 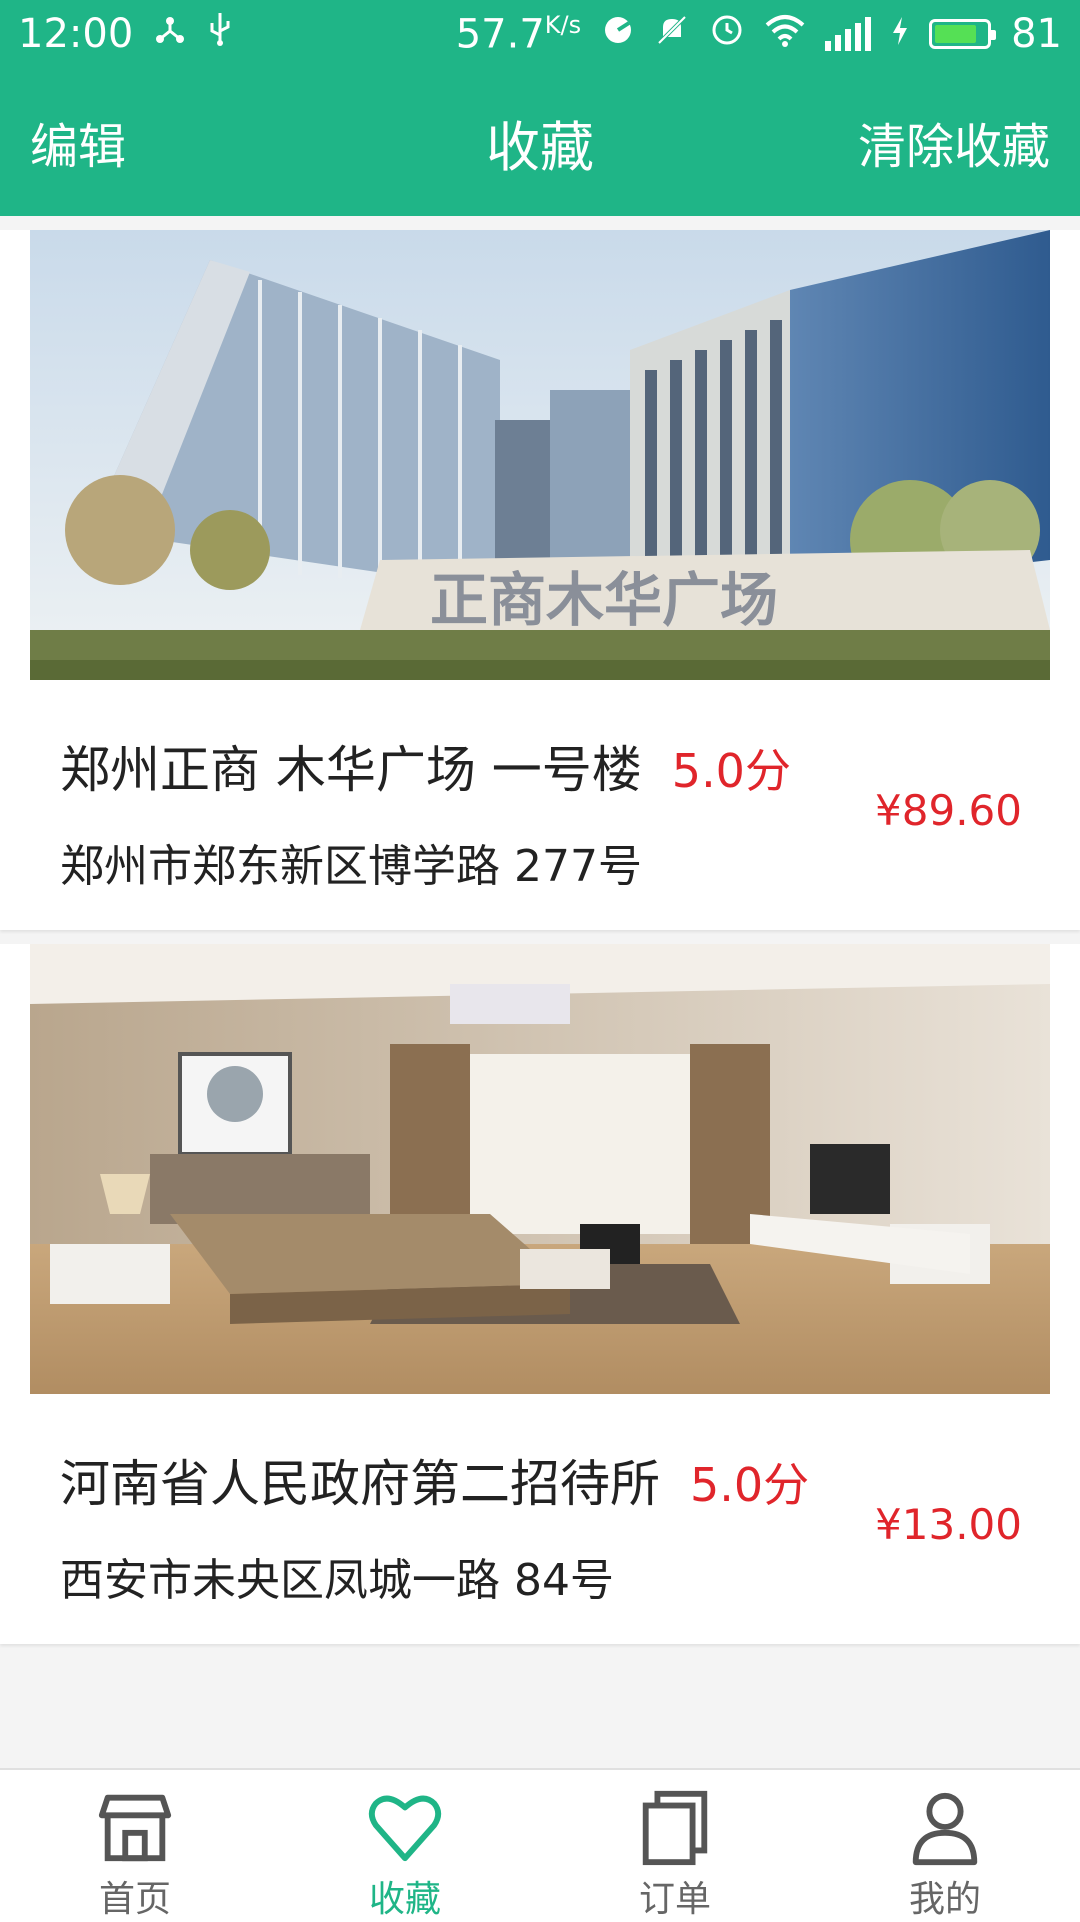 I want to click on nav-orders: 订单, so click(x=675, y=1846).